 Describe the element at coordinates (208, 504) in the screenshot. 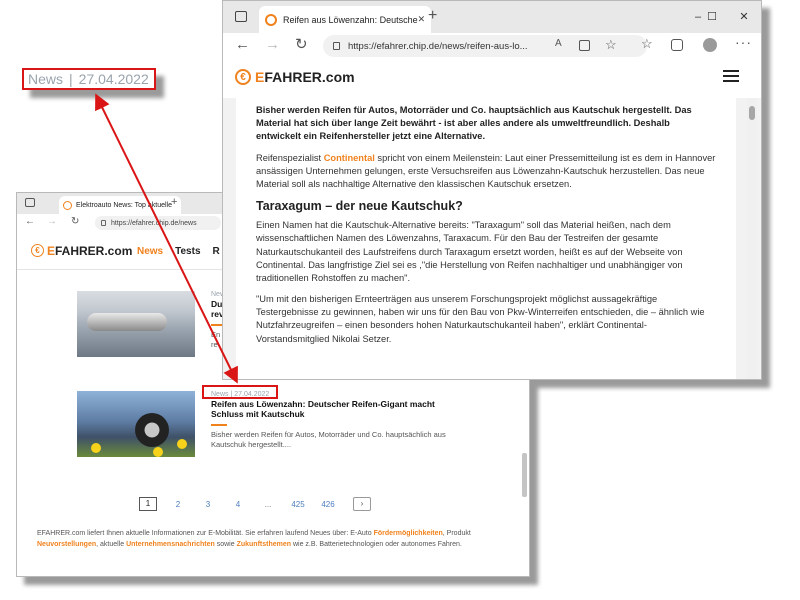

I see `page-link: 3` at that location.